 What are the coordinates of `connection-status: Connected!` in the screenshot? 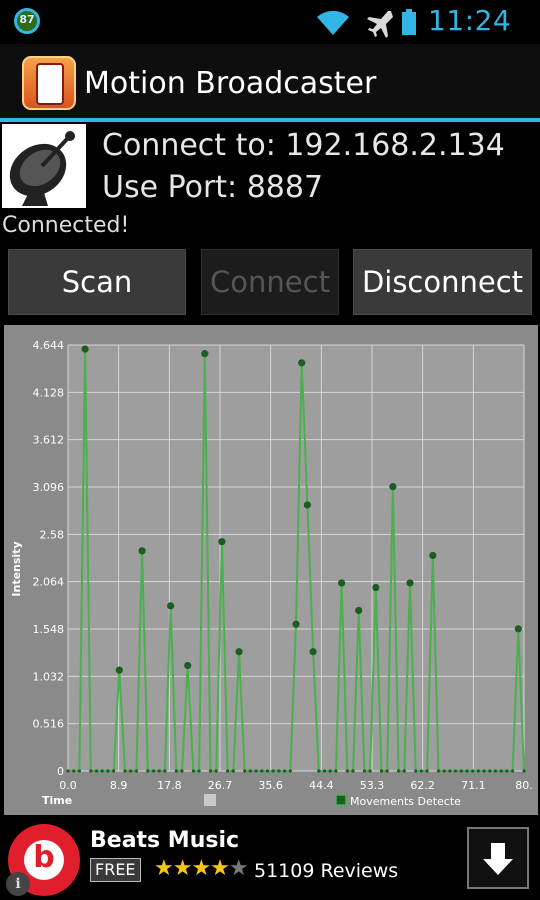 It's located at (66, 225).